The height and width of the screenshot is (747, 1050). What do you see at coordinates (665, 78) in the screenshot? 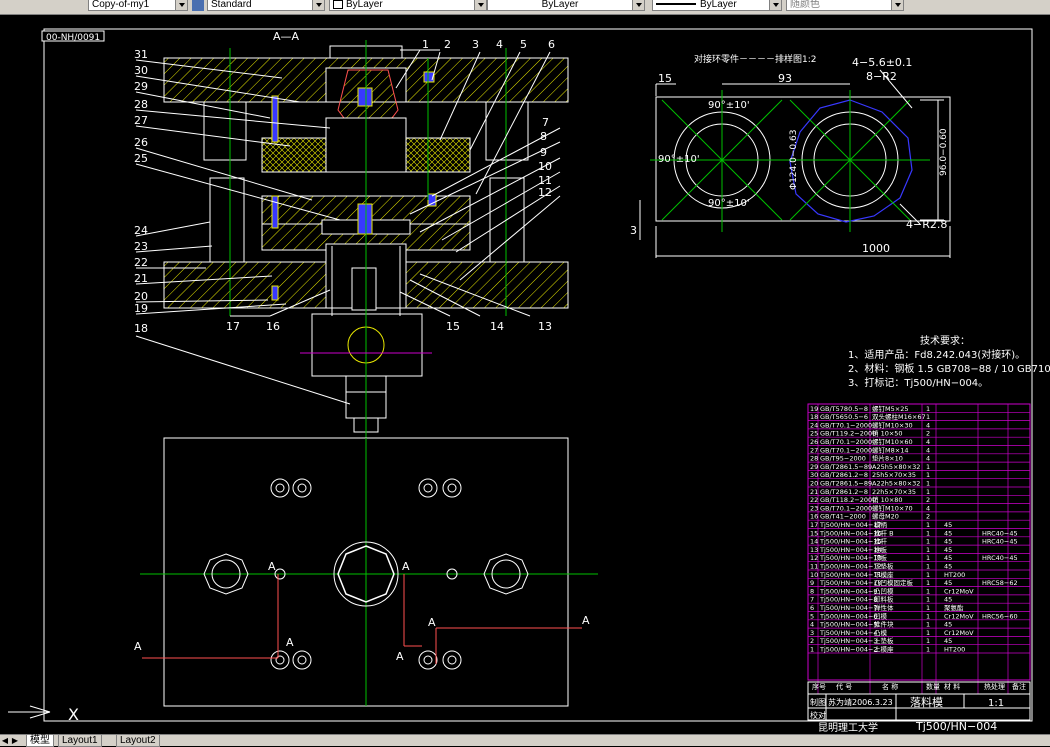
I see `dim-15: 15` at bounding box center [665, 78].